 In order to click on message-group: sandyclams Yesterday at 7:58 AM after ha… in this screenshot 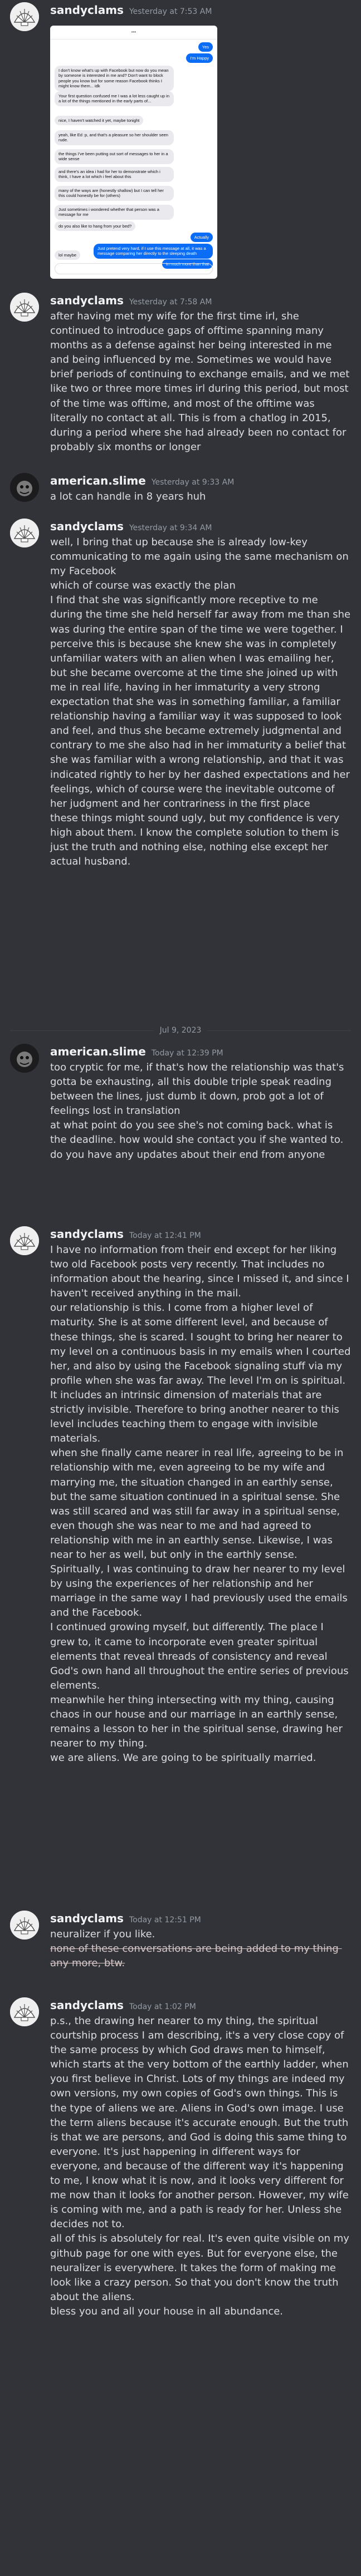, I will do `click(180, 375)`.